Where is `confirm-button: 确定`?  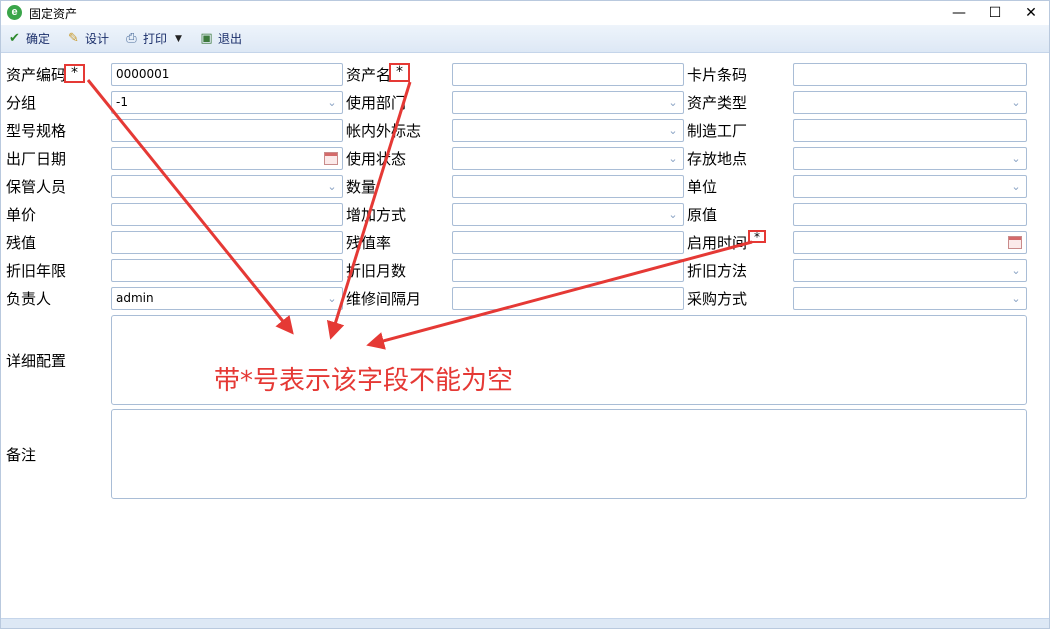
confirm-button: 确定 is located at coordinates (38, 39).